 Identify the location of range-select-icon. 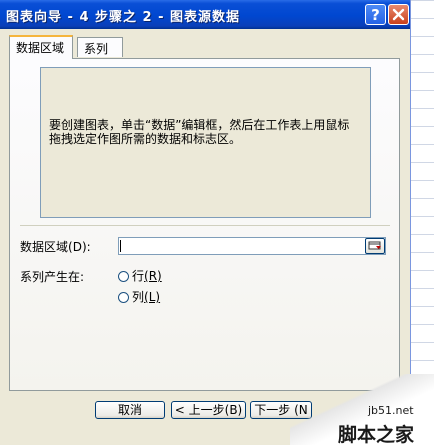
(374, 245).